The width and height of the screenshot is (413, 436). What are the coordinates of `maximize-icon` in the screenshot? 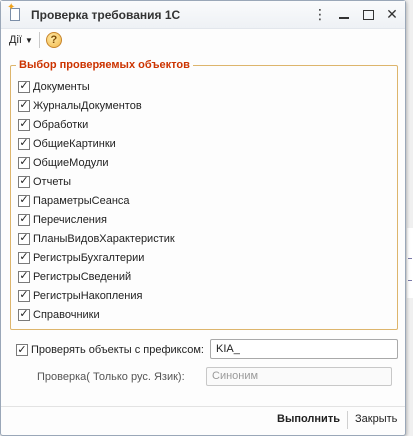 It's located at (368, 15).